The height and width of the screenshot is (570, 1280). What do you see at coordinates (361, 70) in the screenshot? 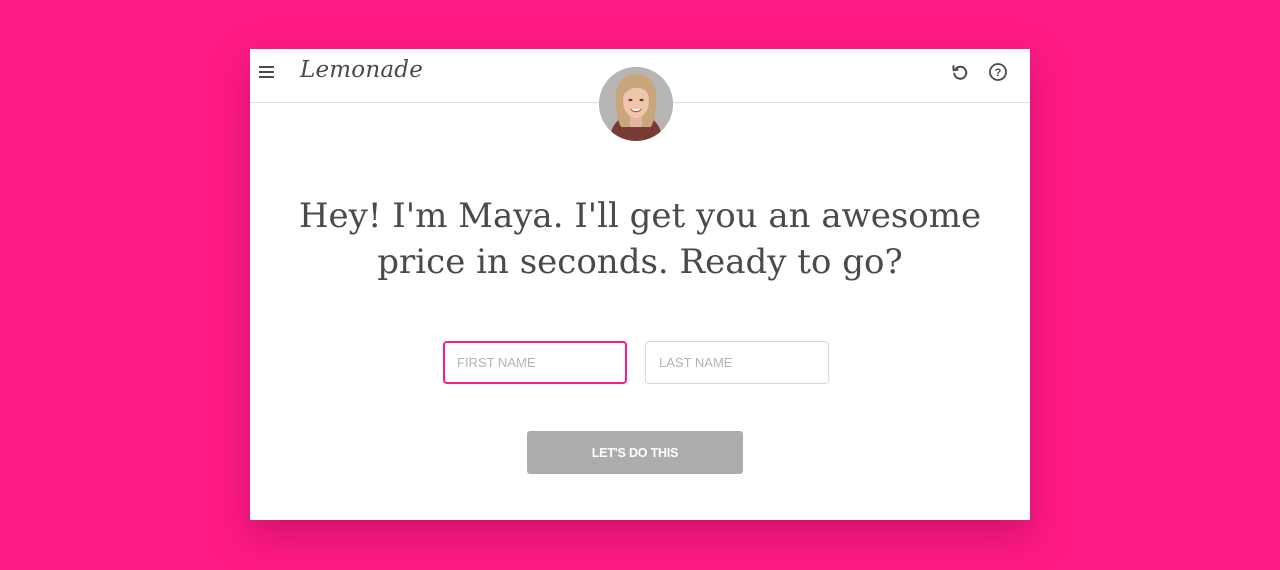
I see `lemonade-logo: Lemonade` at bounding box center [361, 70].